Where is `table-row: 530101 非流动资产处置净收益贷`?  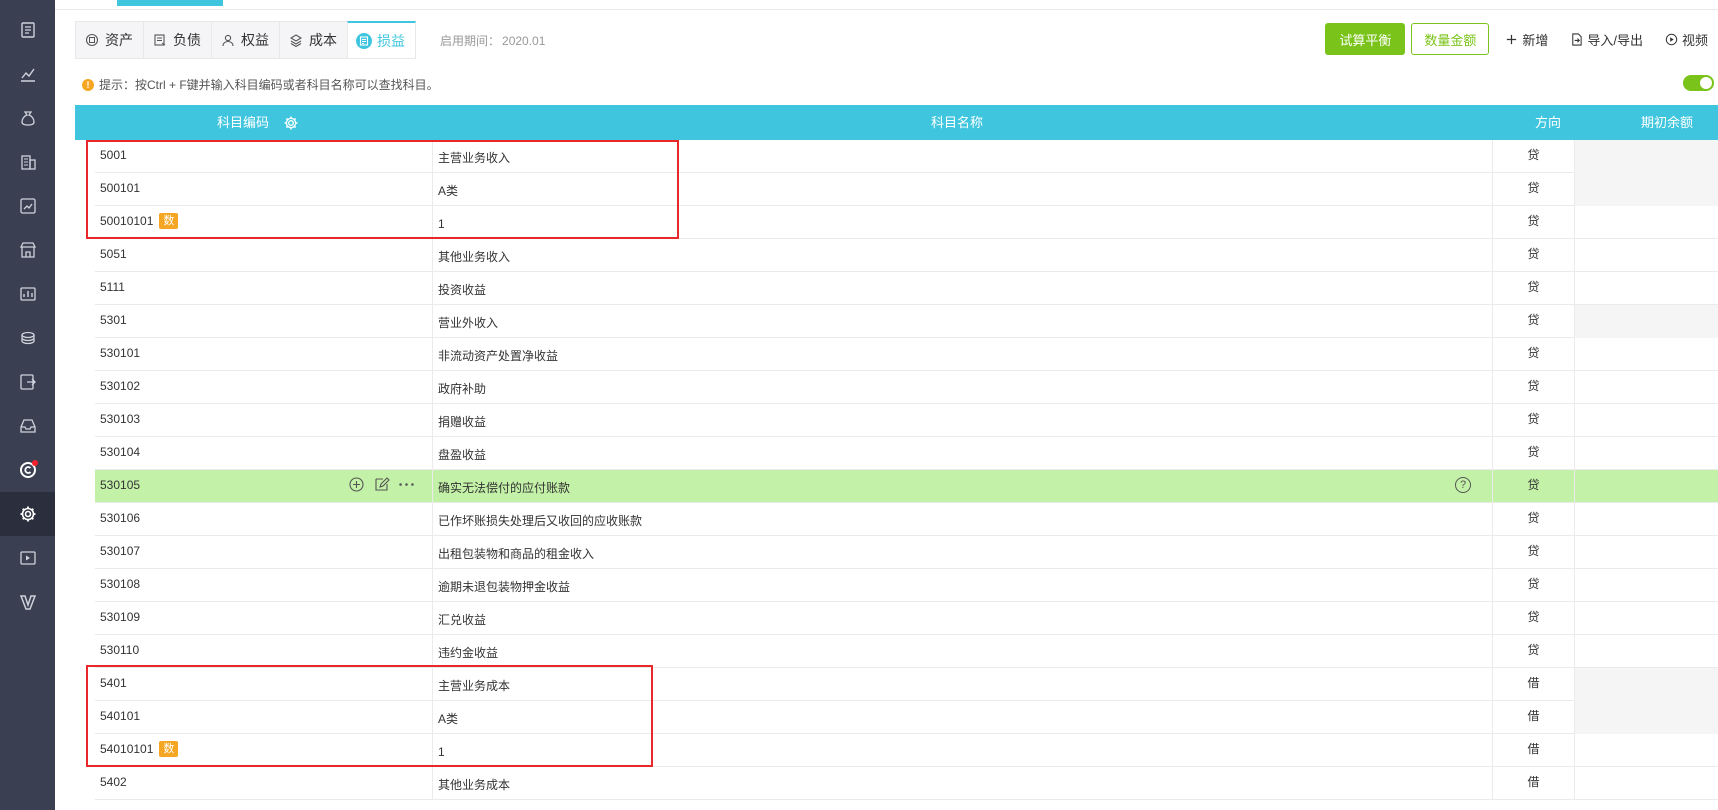
table-row: 530101 非流动资产处置净收益贷 is located at coordinates (906, 354).